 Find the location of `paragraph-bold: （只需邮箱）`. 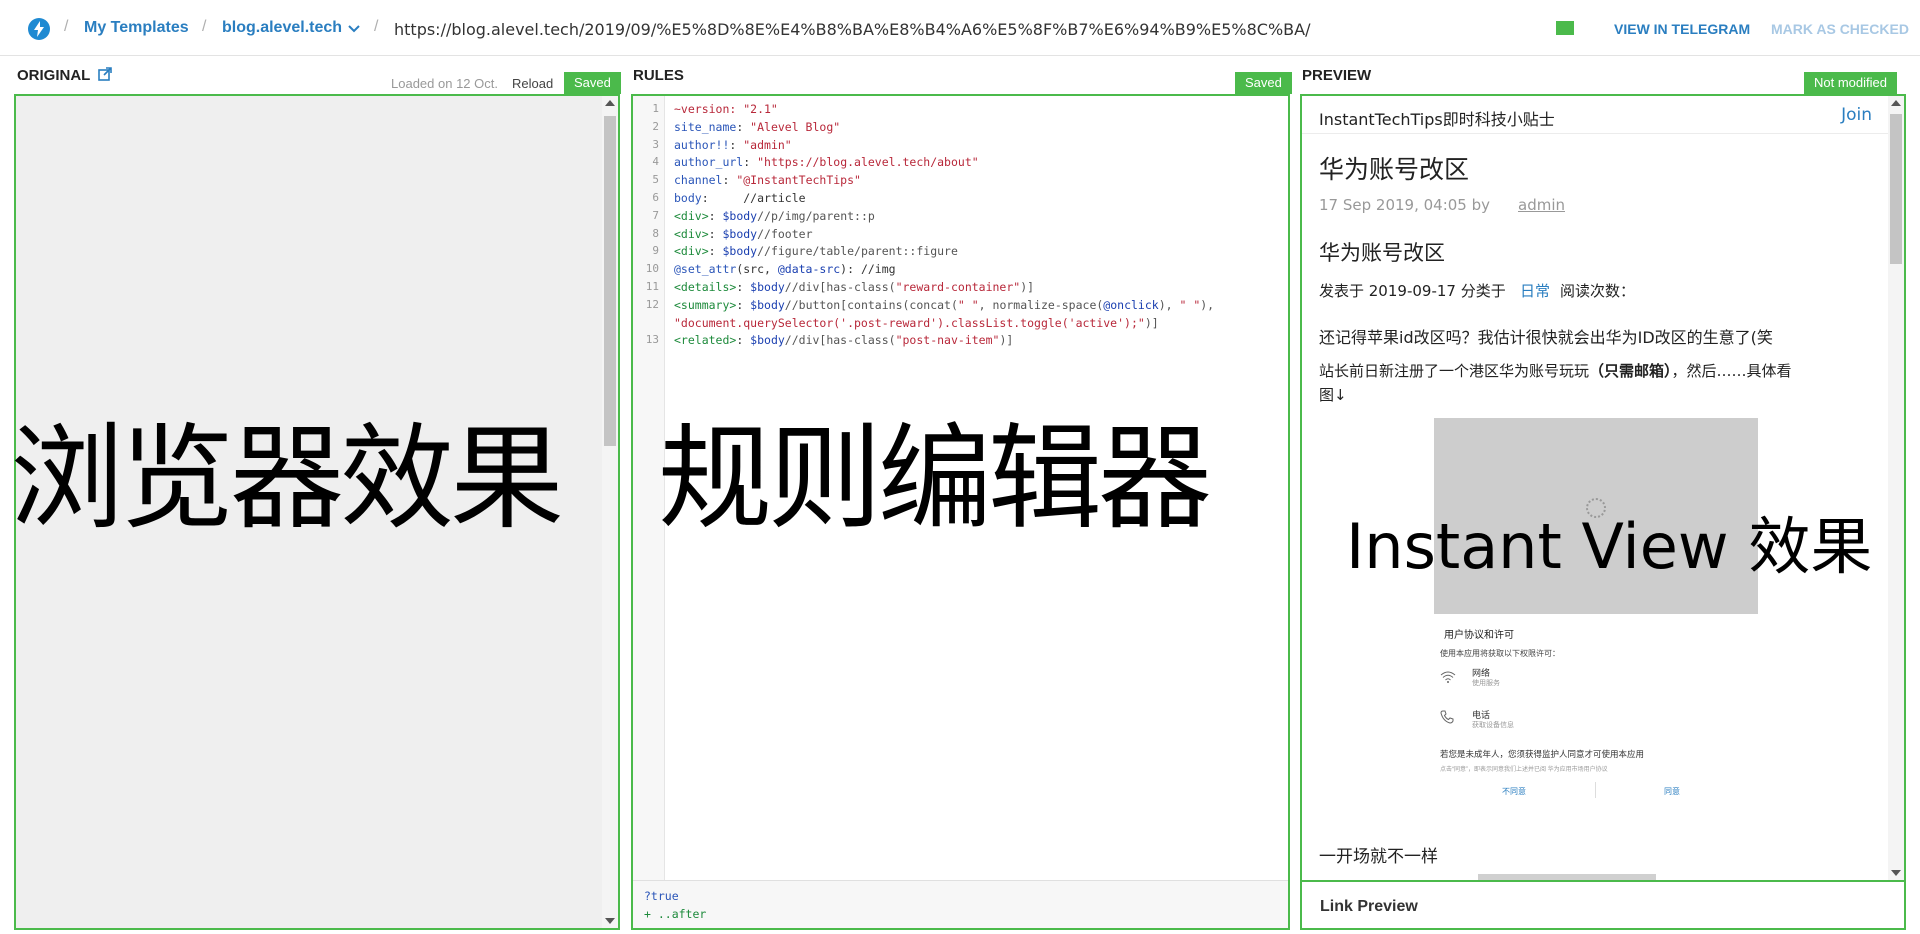

paragraph-bold: （只需邮箱） is located at coordinates (1630, 371).